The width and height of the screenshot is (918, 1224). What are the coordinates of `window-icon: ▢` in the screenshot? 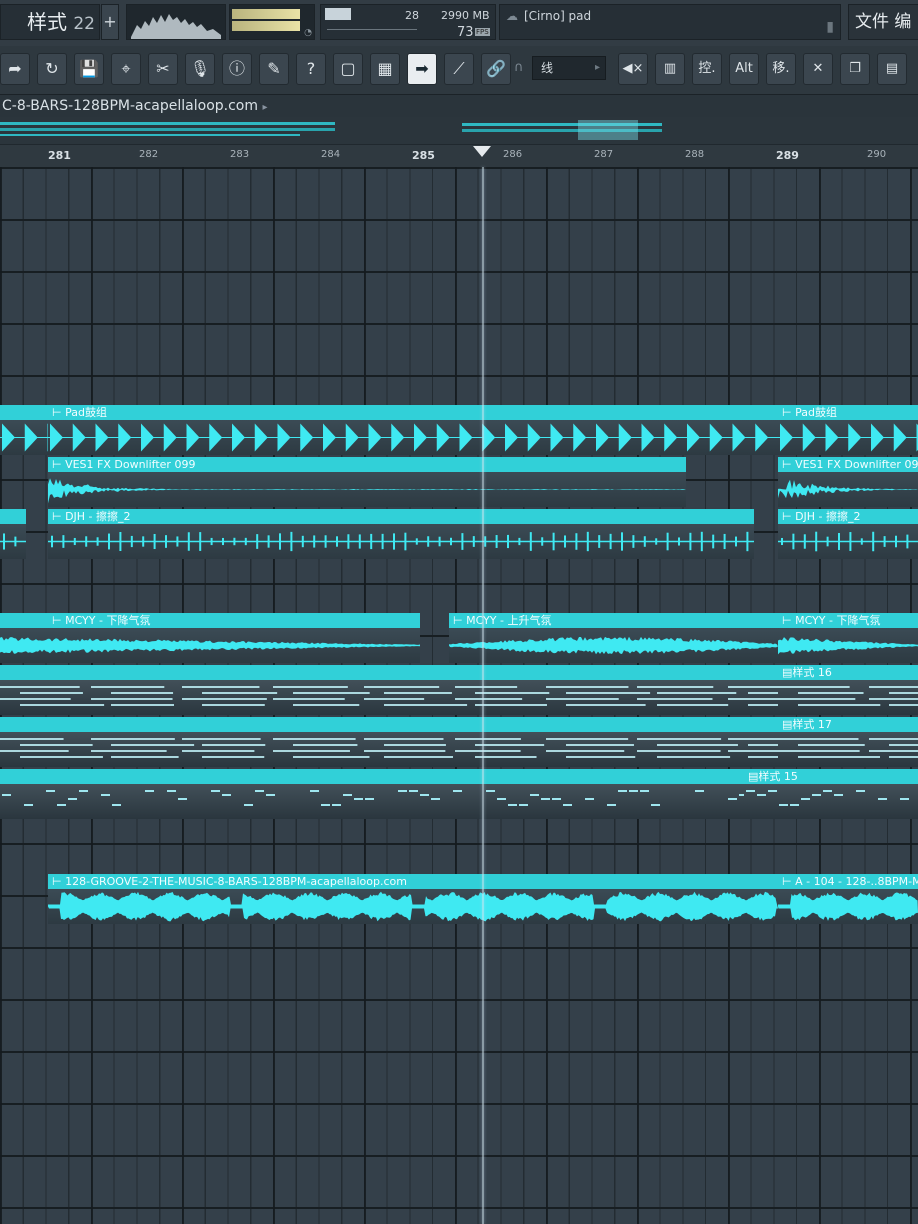 It's located at (348, 69).